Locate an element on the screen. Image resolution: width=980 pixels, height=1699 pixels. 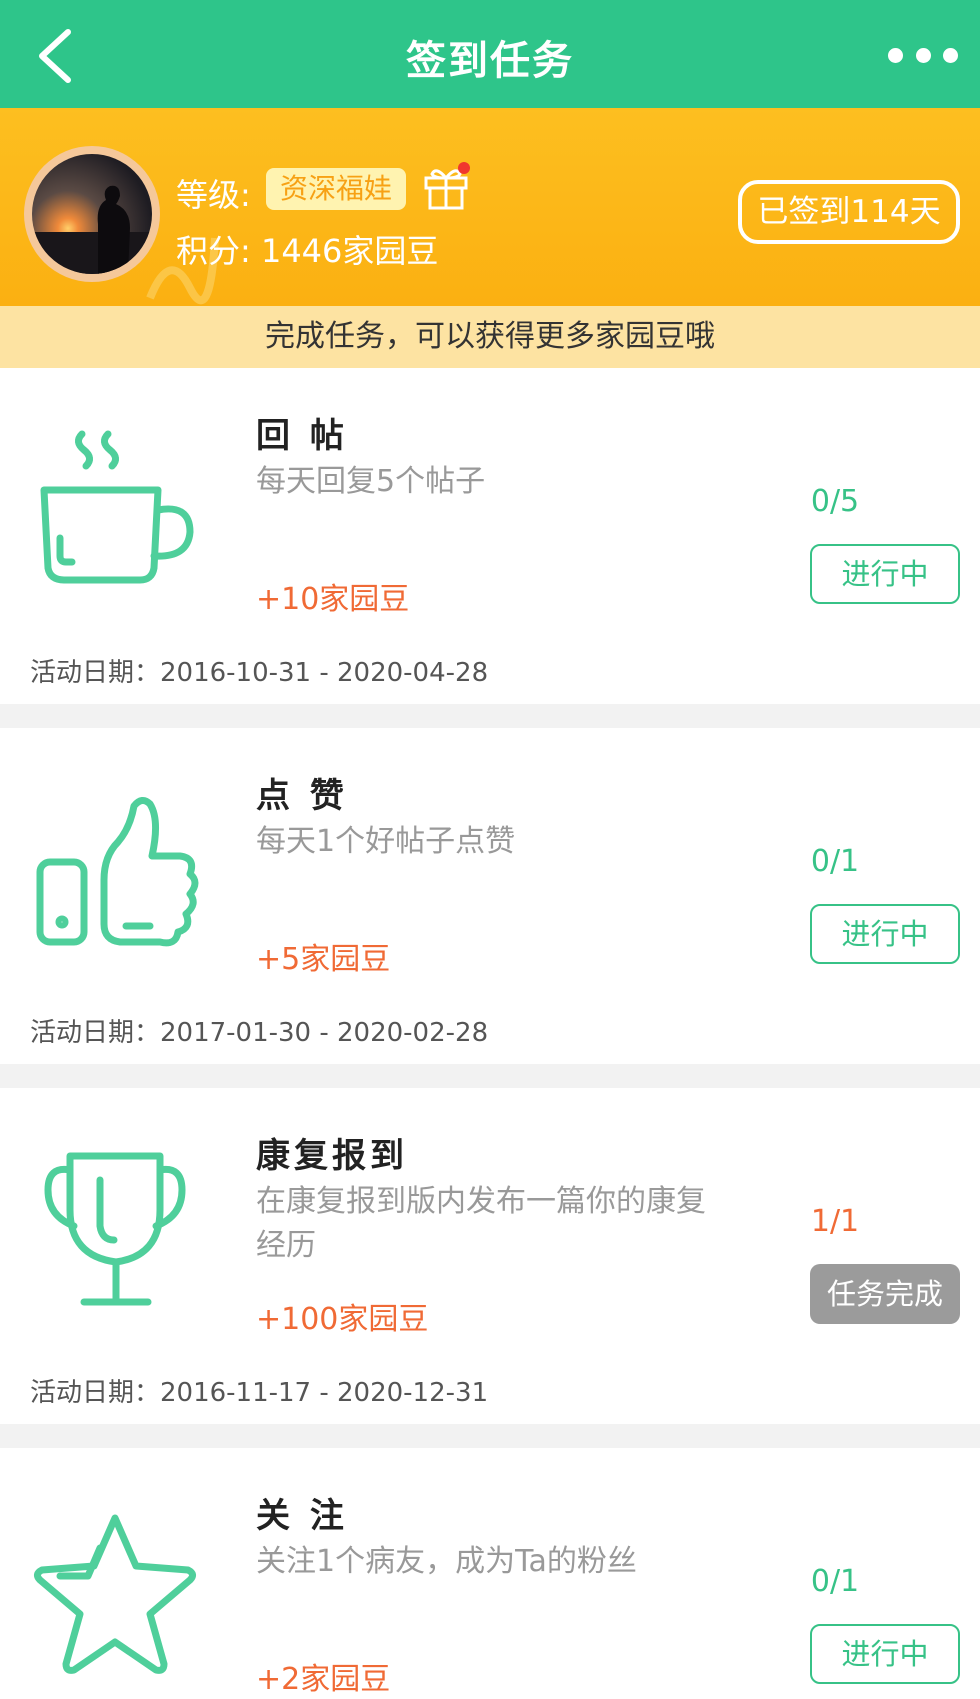
task-desc: 关注1个病友，成为Ta的粉丝 is located at coordinates (446, 1561).